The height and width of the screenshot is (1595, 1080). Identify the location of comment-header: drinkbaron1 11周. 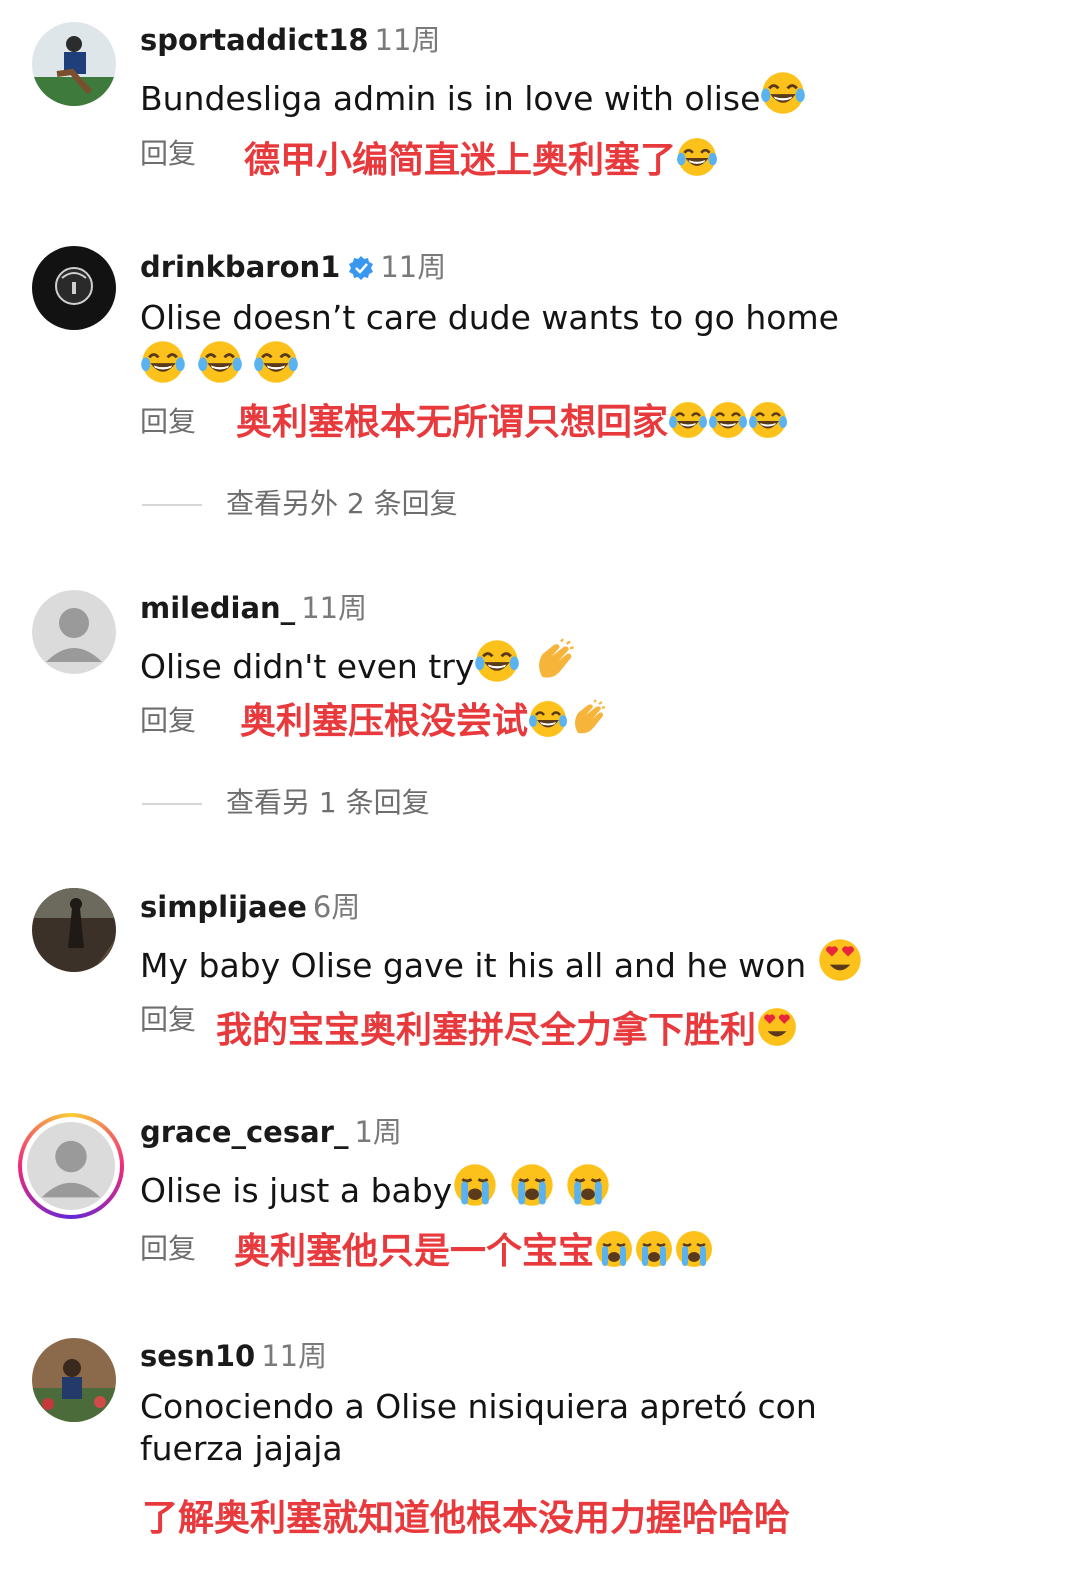
(293, 267).